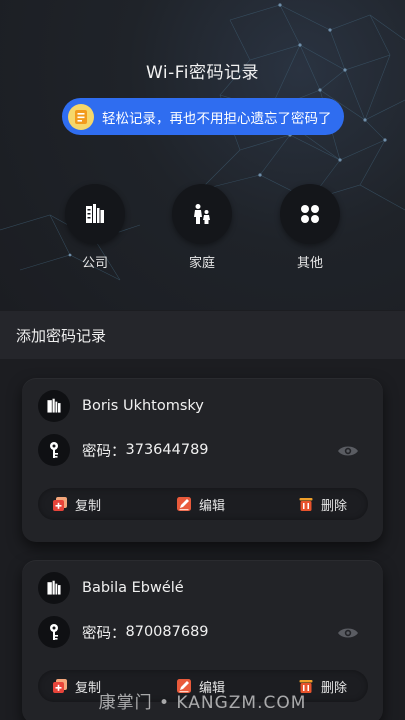  Describe the element at coordinates (60, 504) in the screenshot. I see `copy-icon` at that location.